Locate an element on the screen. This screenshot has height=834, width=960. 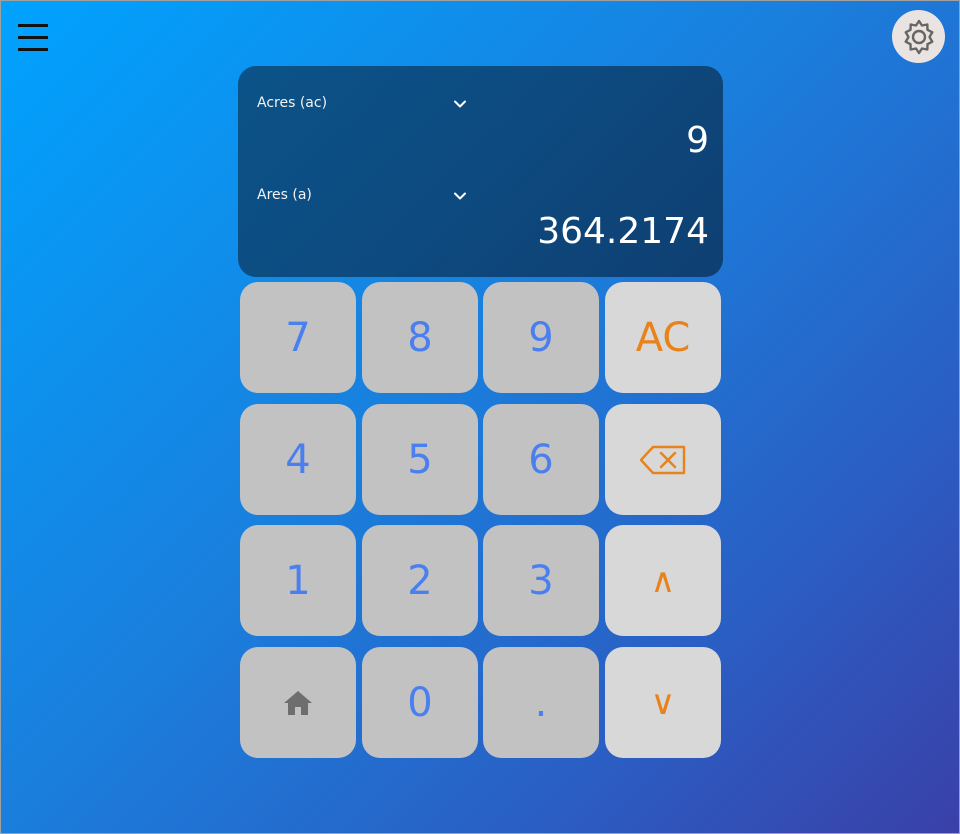
key-label: ∨ is located at coordinates (663, 702).